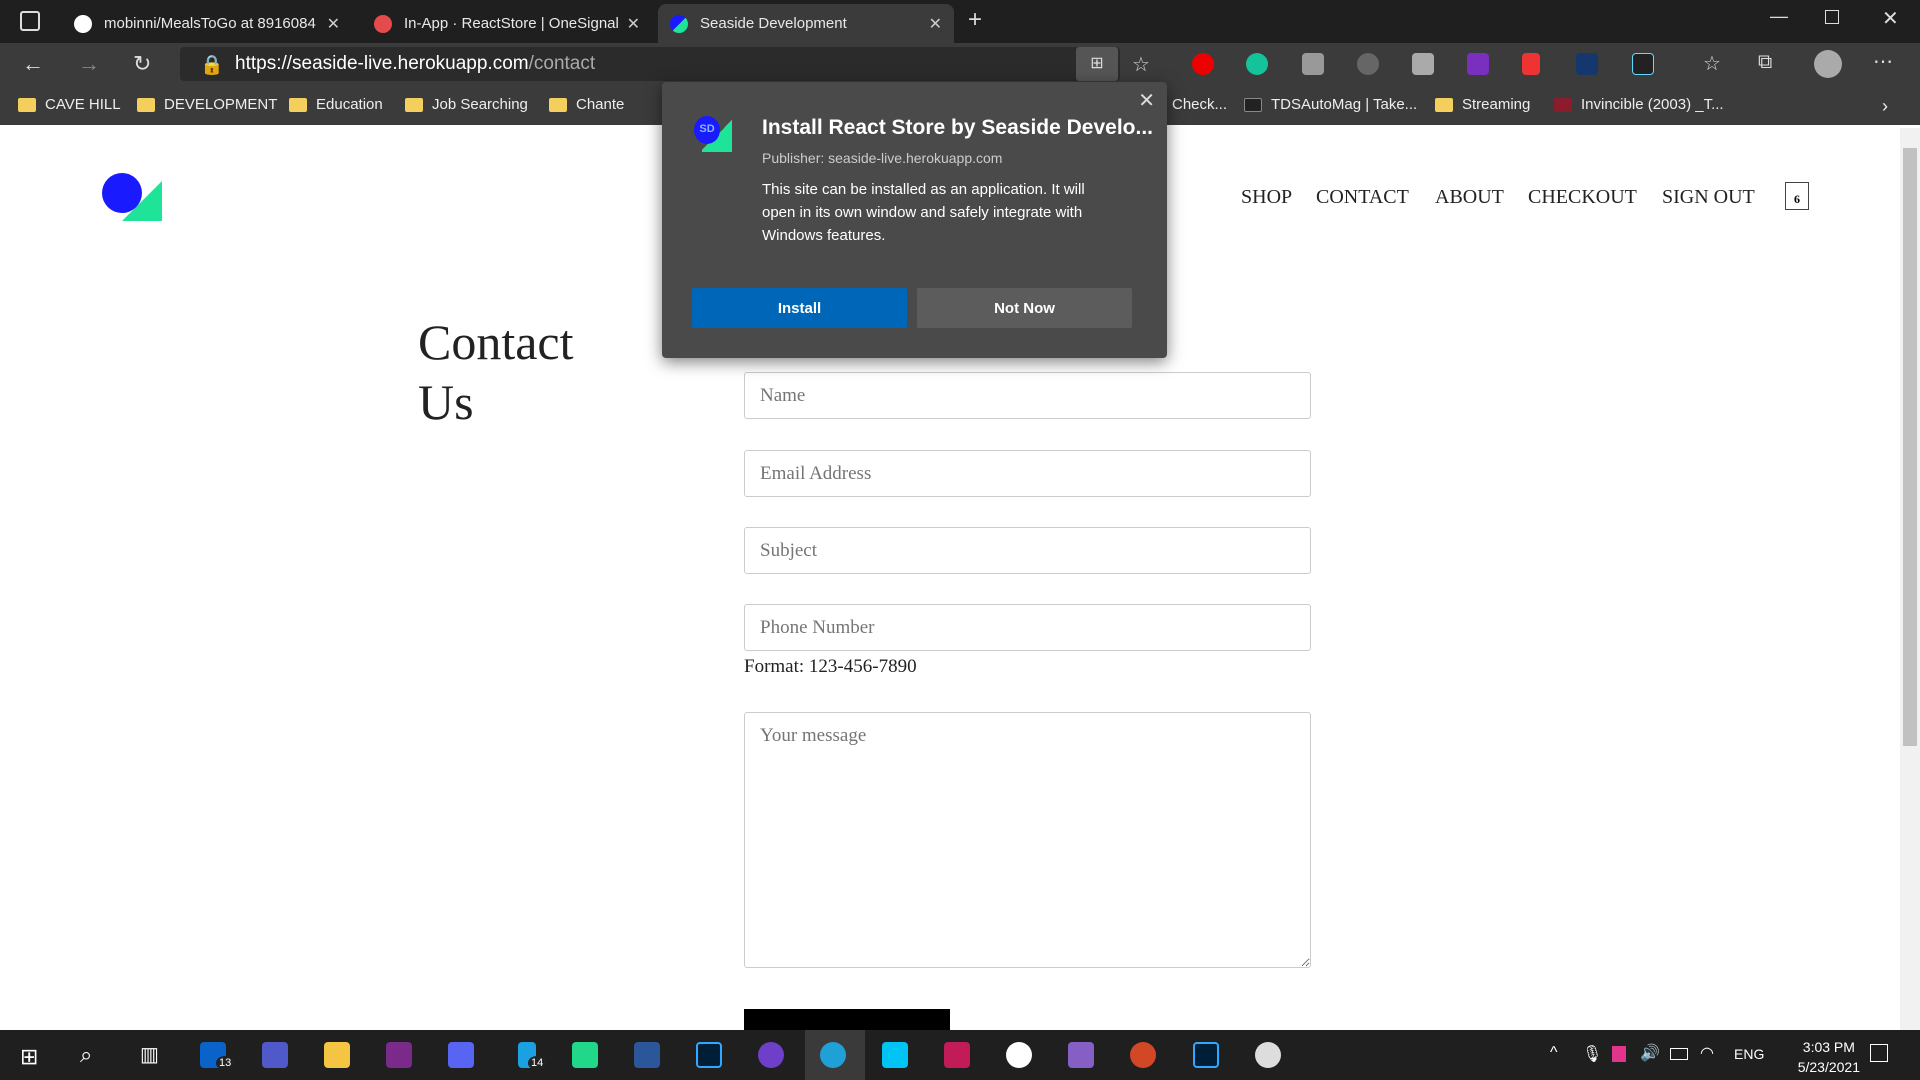 The width and height of the screenshot is (1920, 1080). Describe the element at coordinates (29, 1057) in the screenshot. I see `start-icon: ⊞` at that location.